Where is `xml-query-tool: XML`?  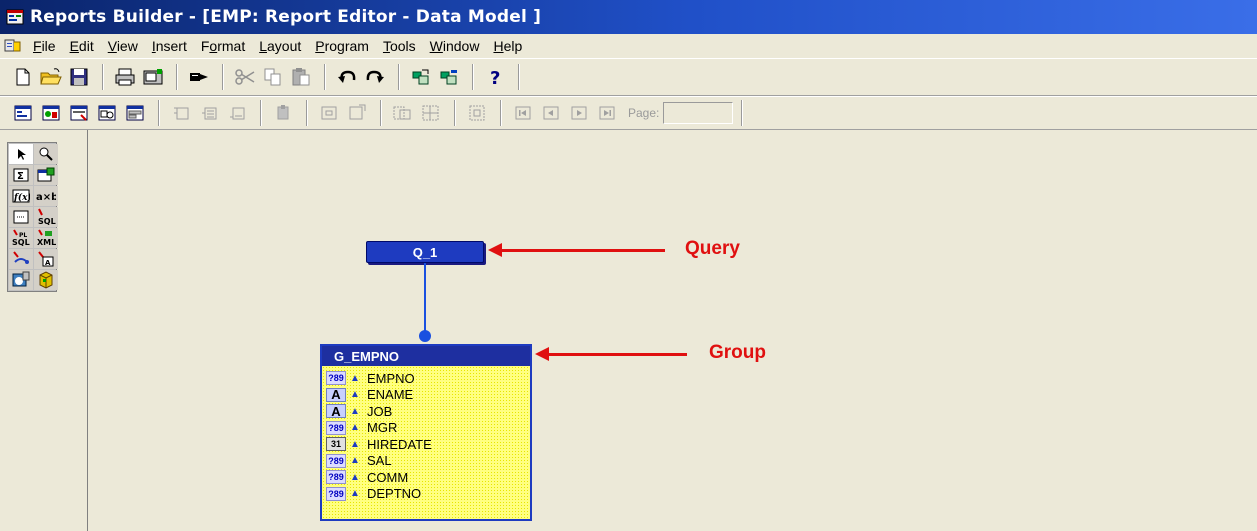 xml-query-tool: XML is located at coordinates (46, 238).